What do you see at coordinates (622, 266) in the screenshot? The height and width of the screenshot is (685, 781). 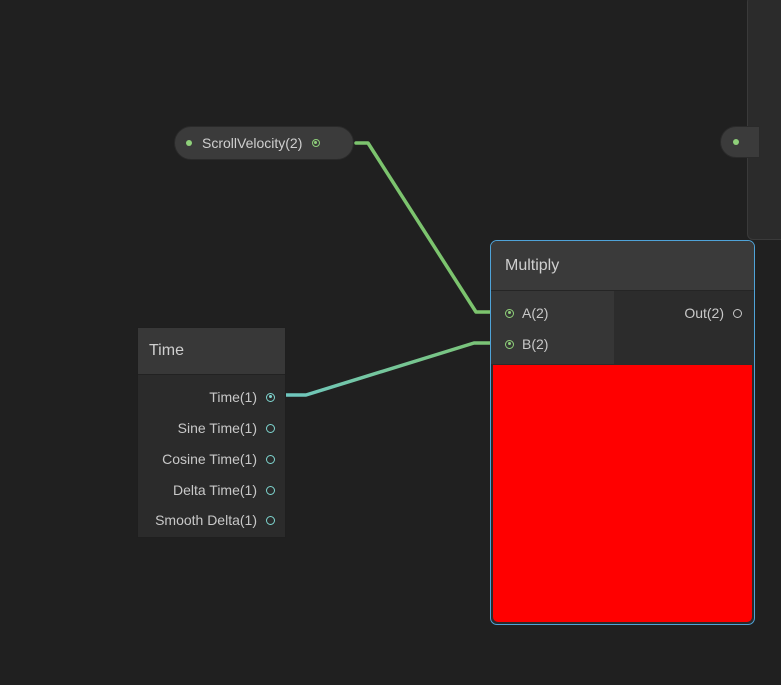 I see `multiply-node-title: Multiply` at bounding box center [622, 266].